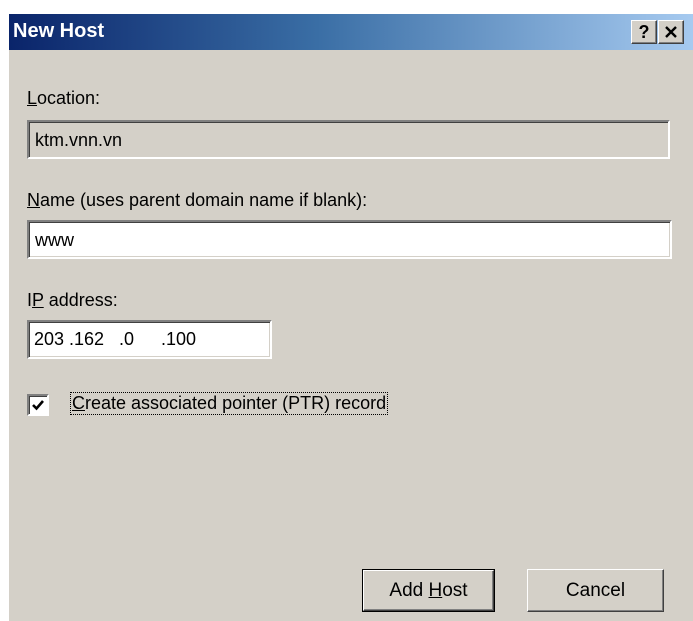 This screenshot has height=621, width=693. Describe the element at coordinates (348, 139) in the screenshot. I see `location-field: ktm.vnn.vn` at that location.